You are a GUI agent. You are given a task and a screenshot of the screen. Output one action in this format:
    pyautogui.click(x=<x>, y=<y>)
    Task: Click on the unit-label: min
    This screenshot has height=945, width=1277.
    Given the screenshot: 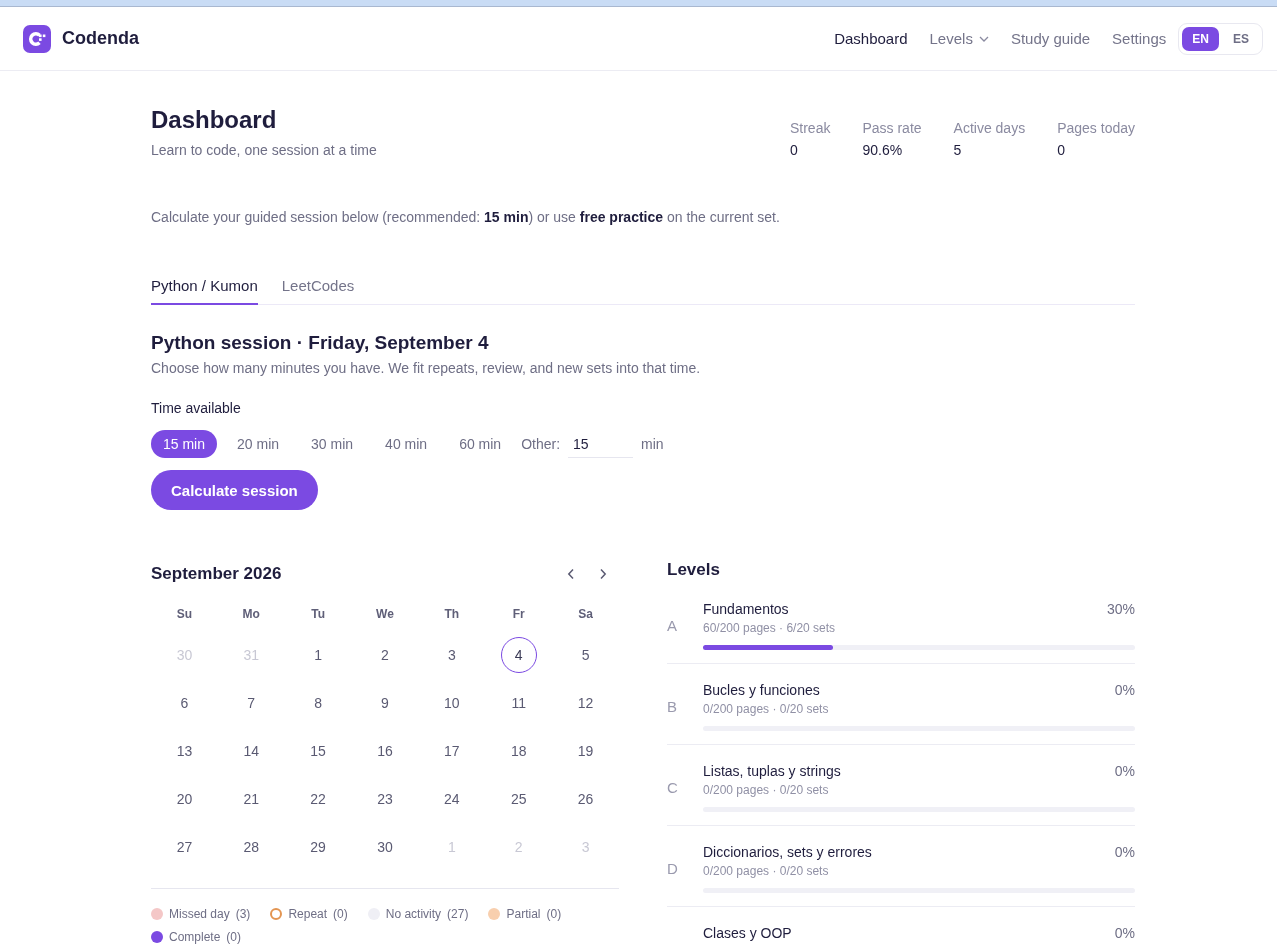 What is the action you would take?
    pyautogui.click(x=652, y=444)
    